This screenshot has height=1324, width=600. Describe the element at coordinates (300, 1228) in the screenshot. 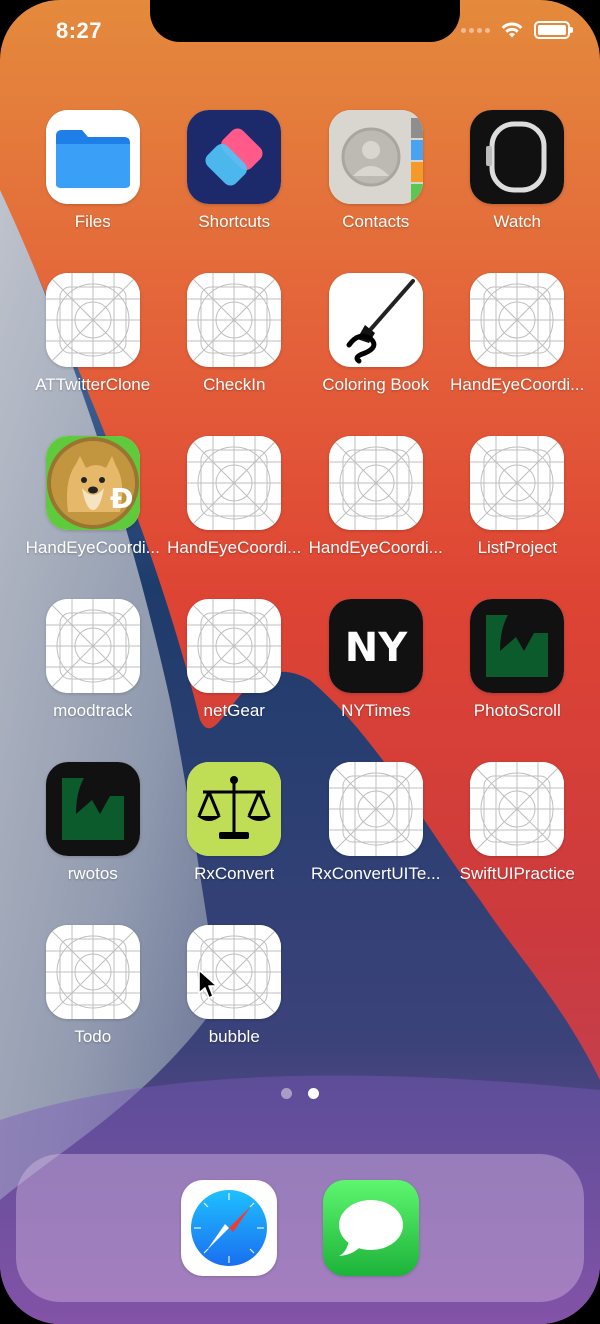

I see `dock` at that location.